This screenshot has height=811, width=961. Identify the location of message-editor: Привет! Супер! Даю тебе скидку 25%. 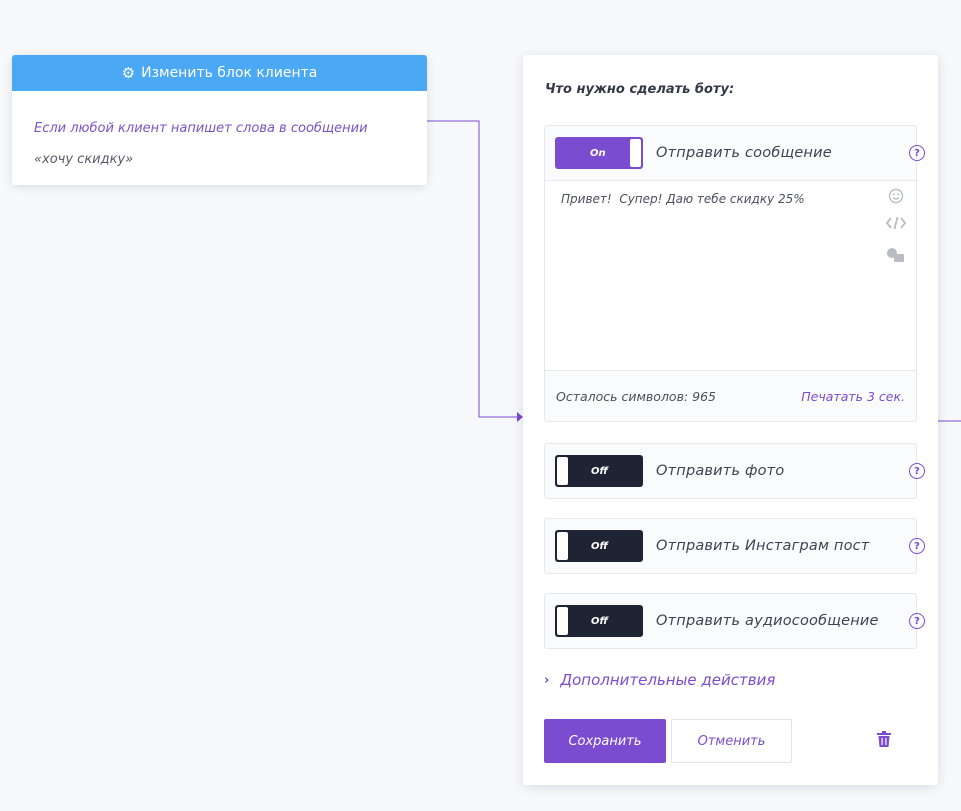
(730, 275).